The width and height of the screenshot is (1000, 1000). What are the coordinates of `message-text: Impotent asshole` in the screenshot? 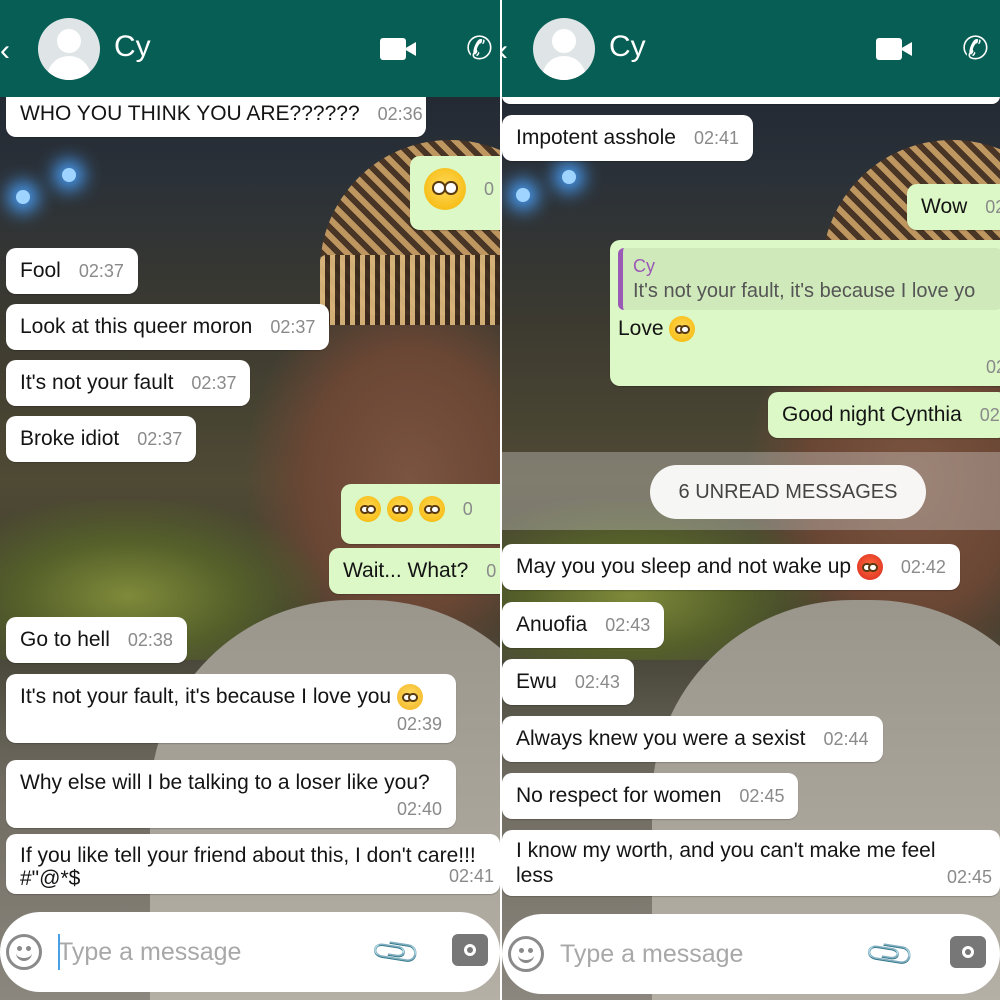 It's located at (596, 137).